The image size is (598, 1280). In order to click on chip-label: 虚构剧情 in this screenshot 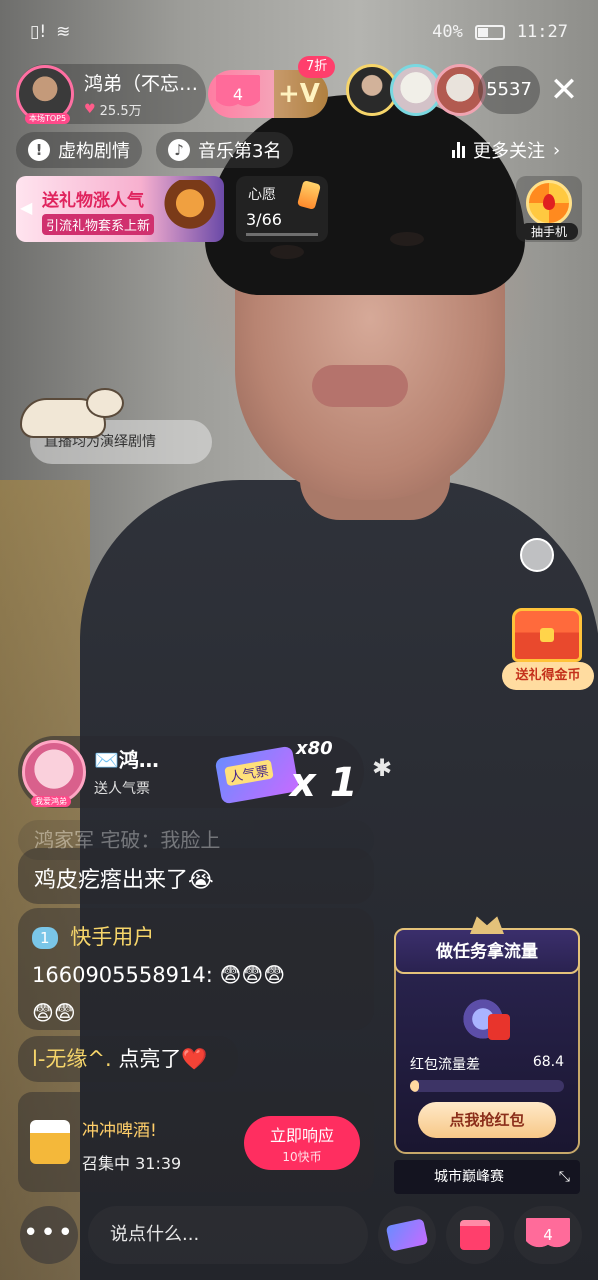, I will do `click(94, 151)`.